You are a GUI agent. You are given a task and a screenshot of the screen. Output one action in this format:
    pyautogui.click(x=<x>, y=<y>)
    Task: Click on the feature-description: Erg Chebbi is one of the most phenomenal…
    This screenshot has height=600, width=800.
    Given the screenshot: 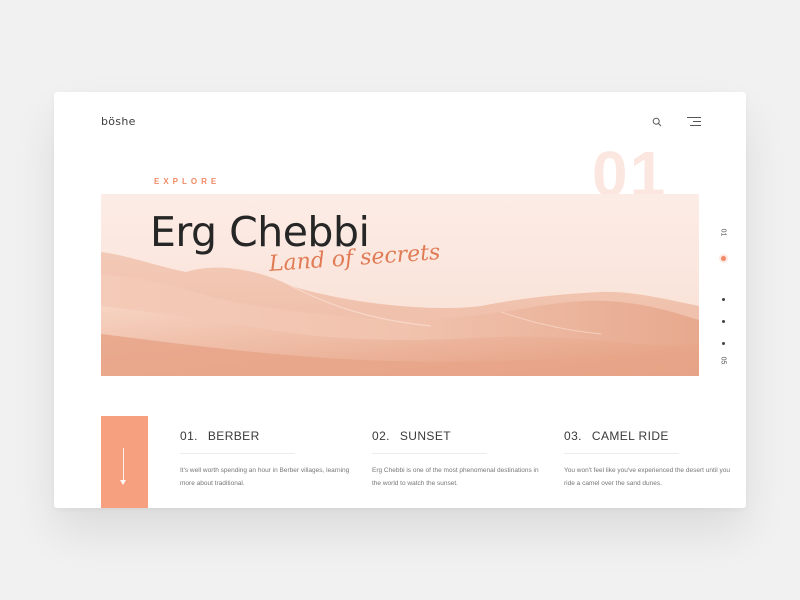 What is the action you would take?
    pyautogui.click(x=455, y=477)
    